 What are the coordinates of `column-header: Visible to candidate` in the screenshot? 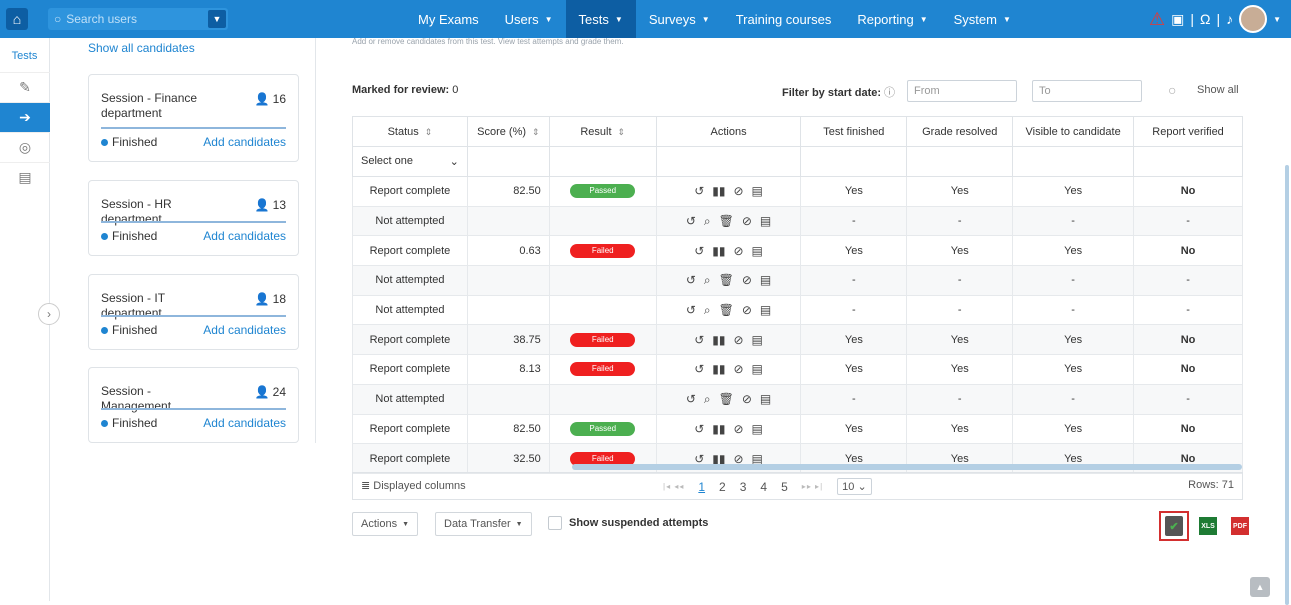 It's located at (1073, 131).